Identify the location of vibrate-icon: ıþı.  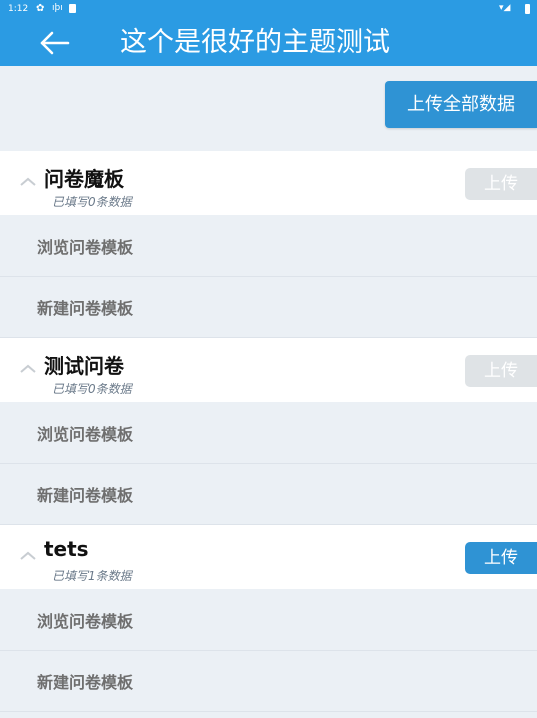
(57, 8).